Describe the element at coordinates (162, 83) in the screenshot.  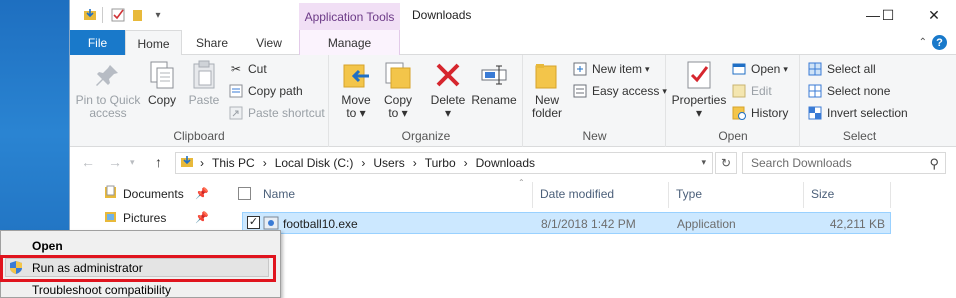
I see `copy-button: Copy` at that location.